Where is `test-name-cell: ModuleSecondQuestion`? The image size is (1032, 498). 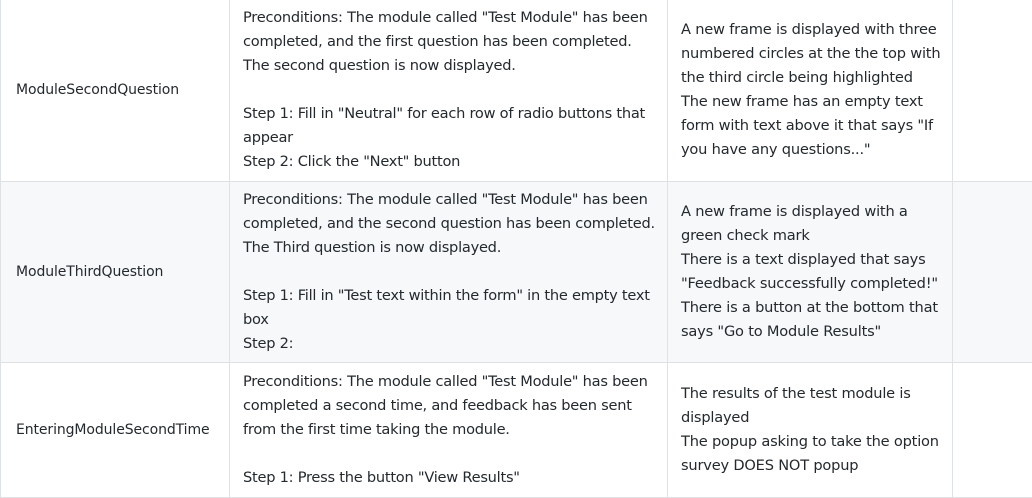
test-name-cell: ModuleSecondQuestion is located at coordinates (115, 91).